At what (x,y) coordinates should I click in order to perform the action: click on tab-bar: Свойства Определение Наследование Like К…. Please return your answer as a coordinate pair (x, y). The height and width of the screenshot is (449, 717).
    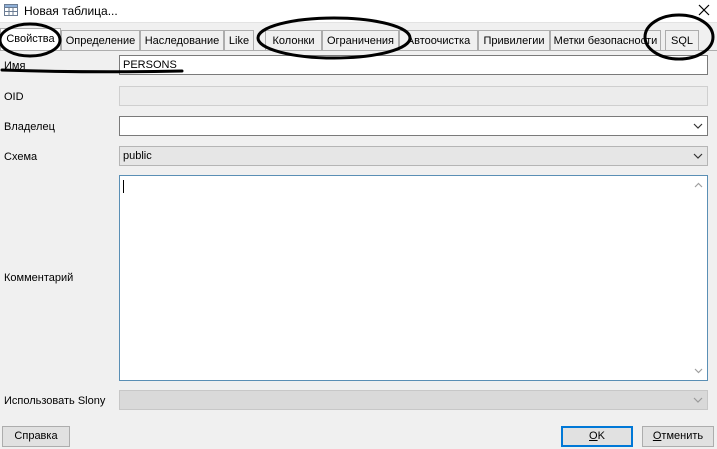
    Looking at the image, I should click on (358, 39).